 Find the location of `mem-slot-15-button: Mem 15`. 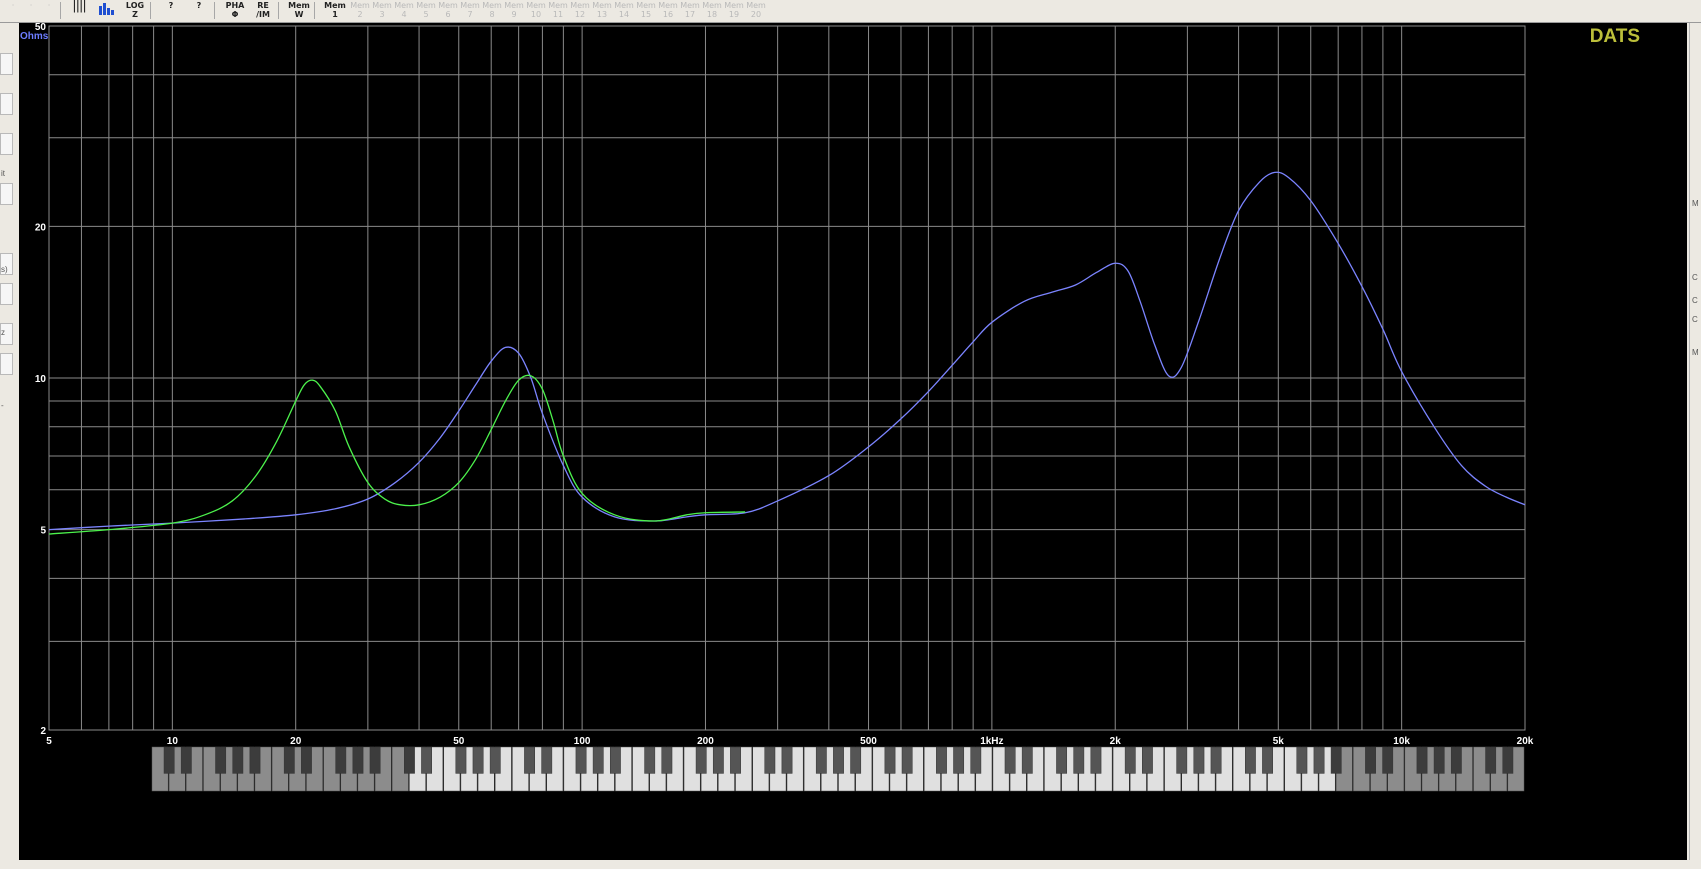

mem-slot-15-button: Mem 15 is located at coordinates (646, 10).